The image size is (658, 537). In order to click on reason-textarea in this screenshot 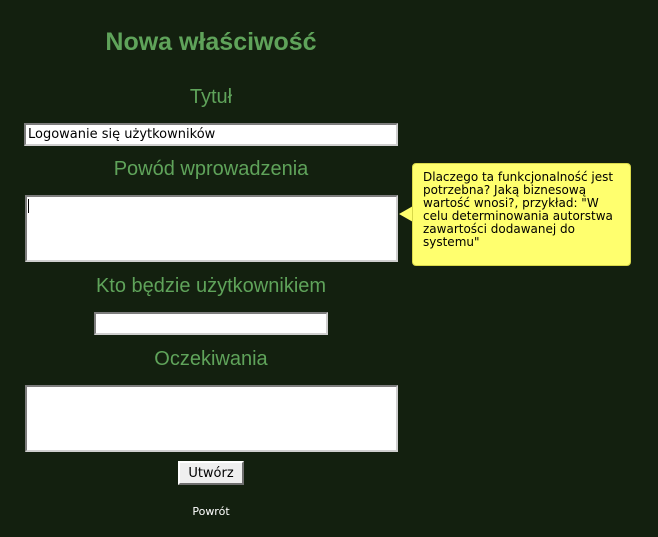, I will do `click(211, 228)`.